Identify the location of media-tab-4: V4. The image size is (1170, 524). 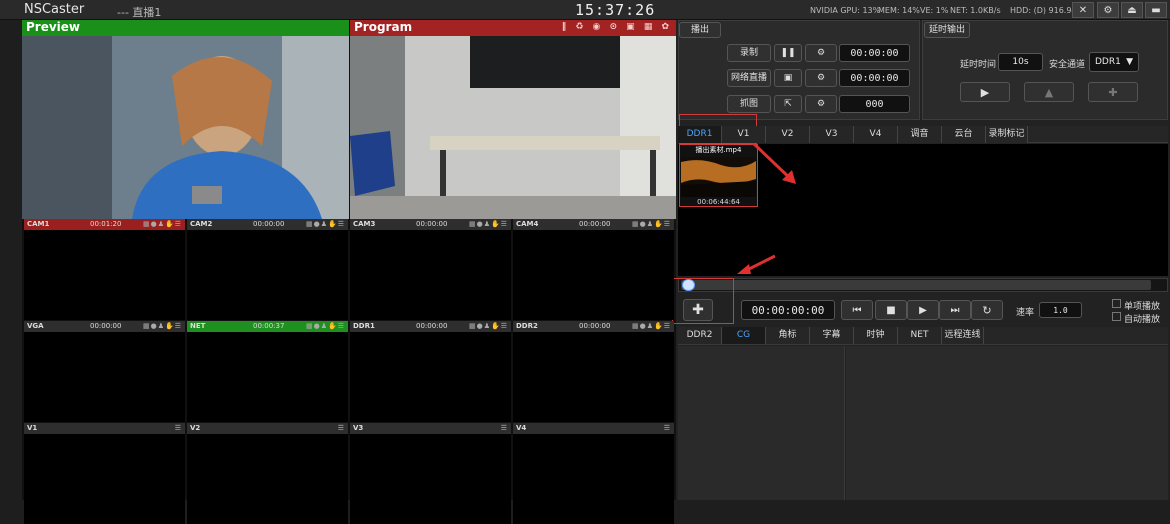
(876, 134).